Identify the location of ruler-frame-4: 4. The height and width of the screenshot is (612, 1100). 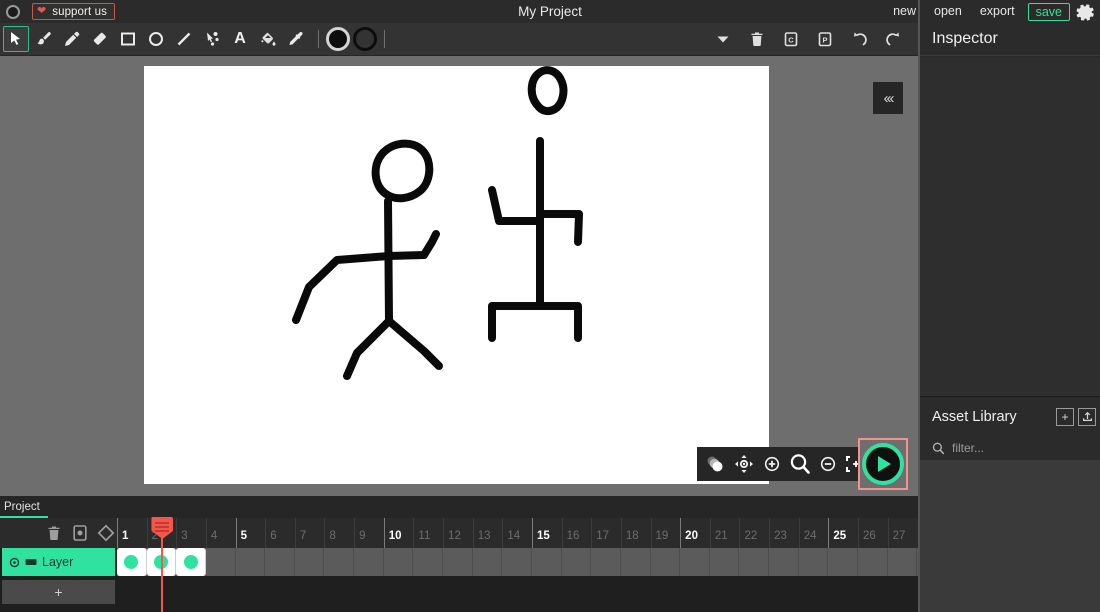
(220, 533).